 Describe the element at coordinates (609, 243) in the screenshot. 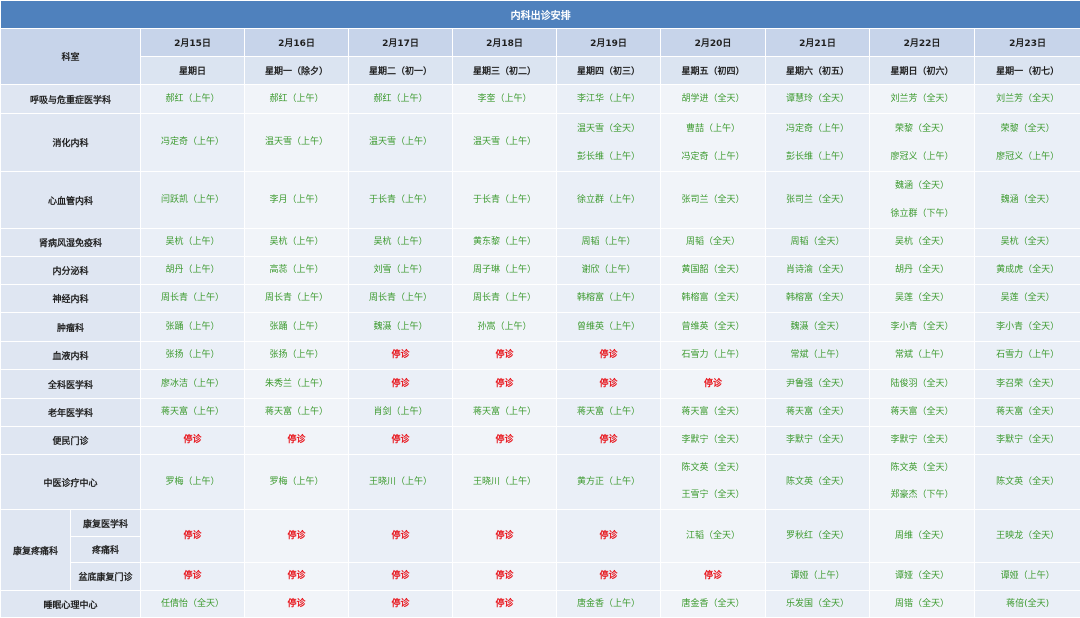

I see `schedule-cell: 周韬（上午）` at that location.